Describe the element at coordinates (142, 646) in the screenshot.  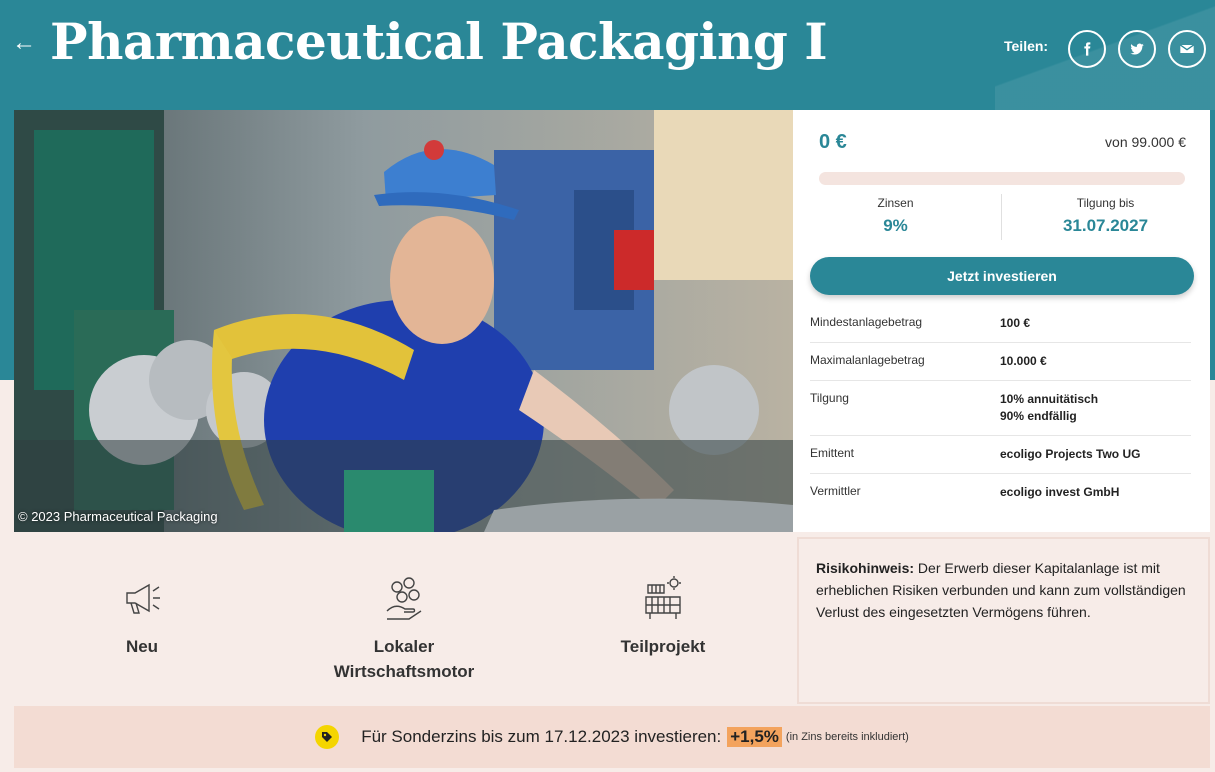
I see `feature-label: Neu` at that location.